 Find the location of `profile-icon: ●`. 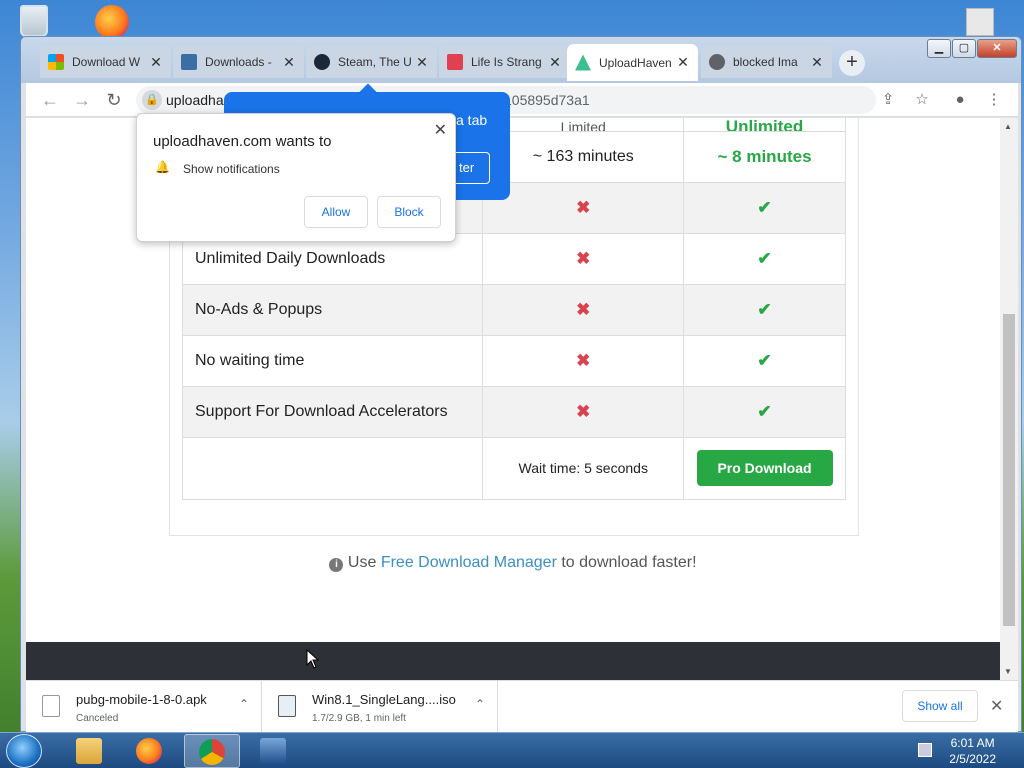

profile-icon: ● is located at coordinates (960, 100).